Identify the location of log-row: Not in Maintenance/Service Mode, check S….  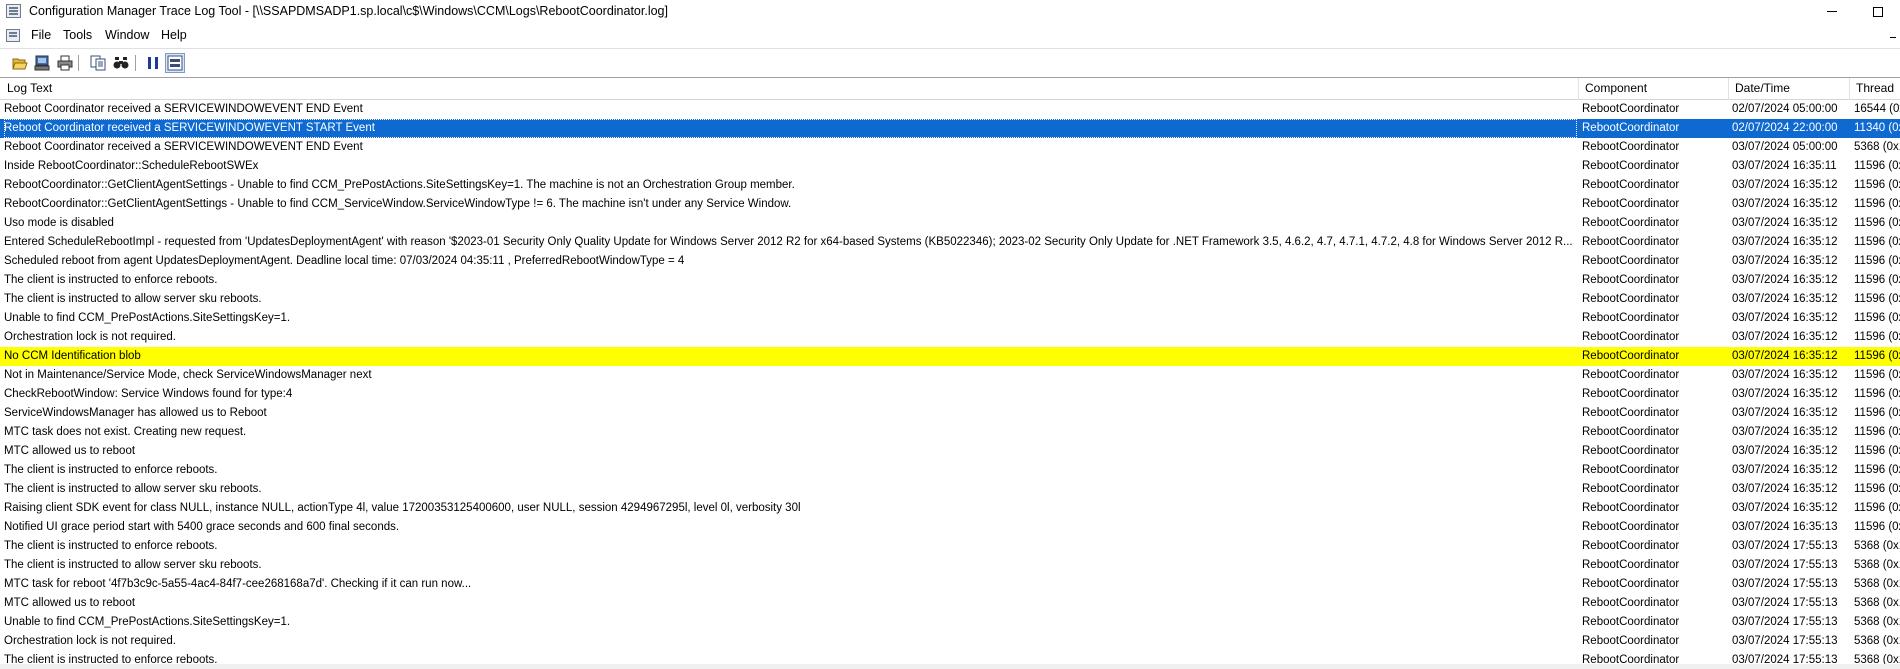
(950, 375).